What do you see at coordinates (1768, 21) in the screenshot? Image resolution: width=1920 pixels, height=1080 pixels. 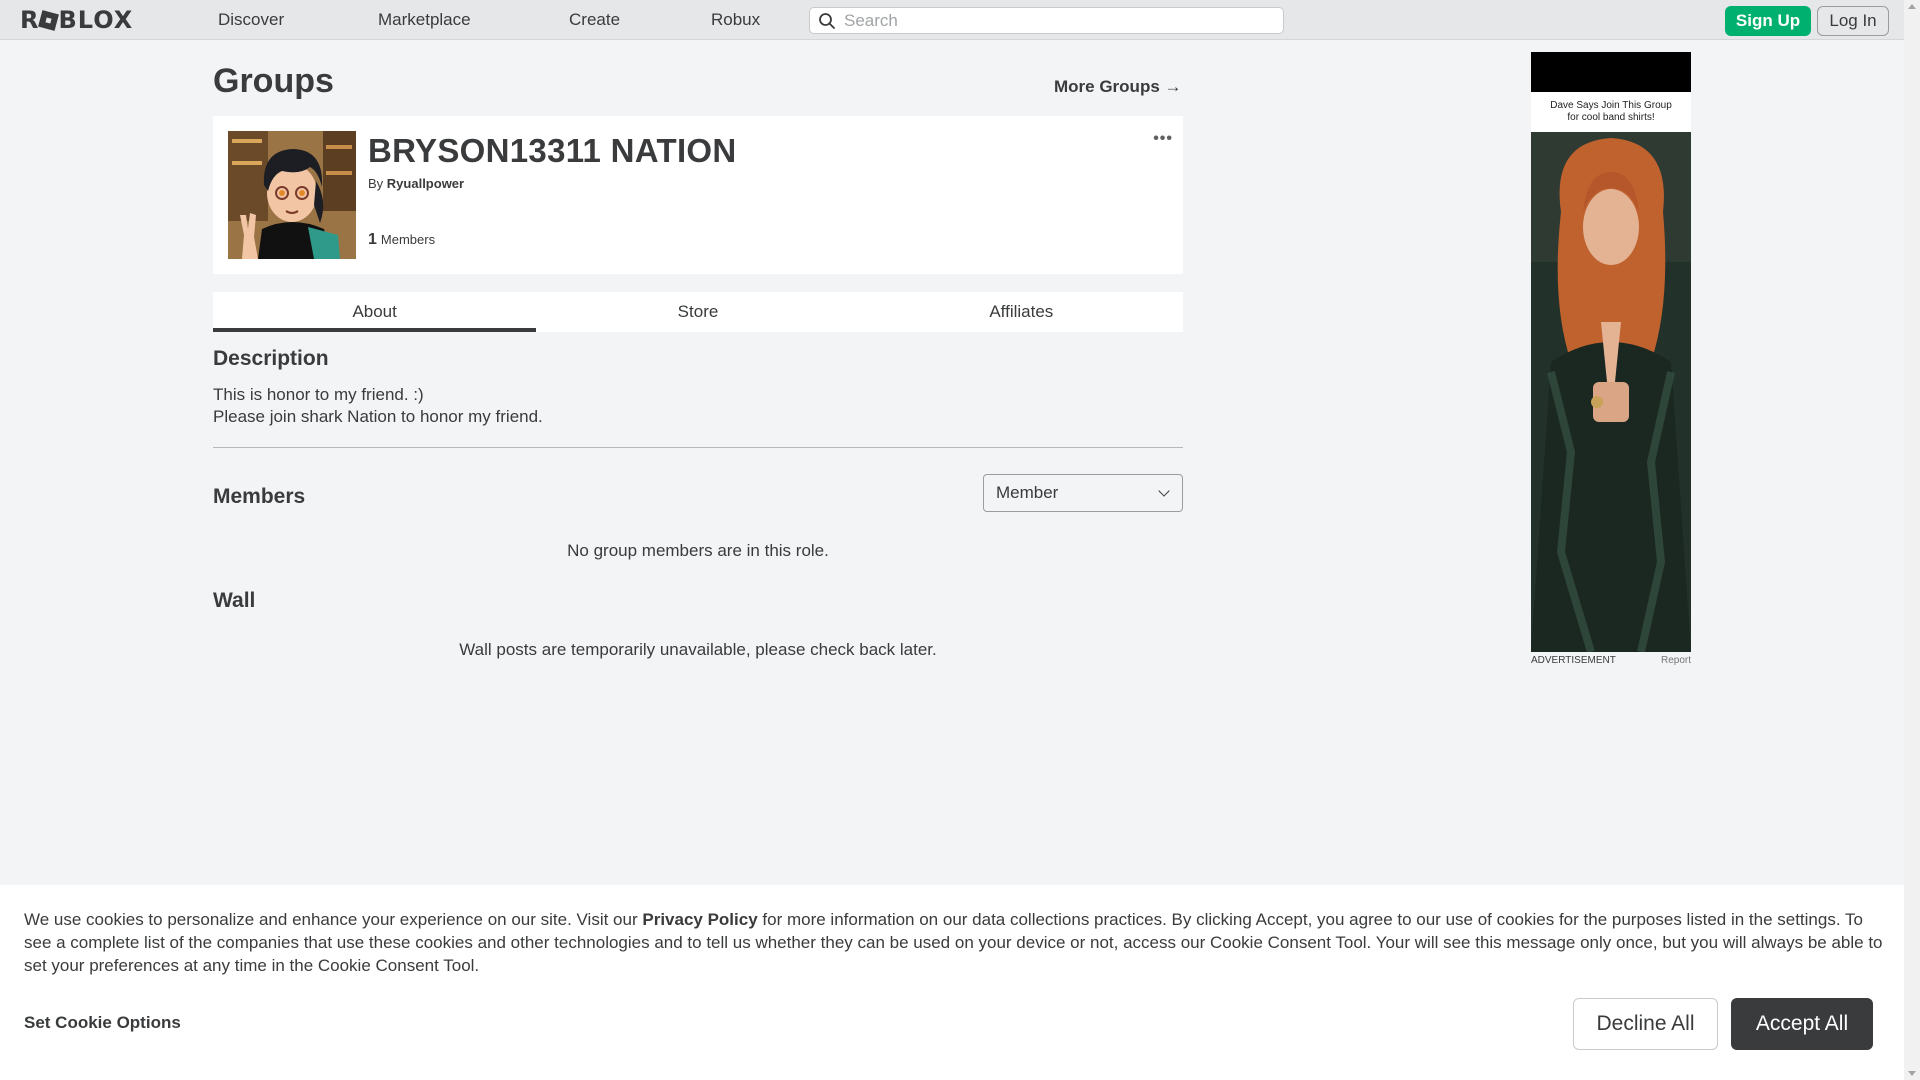 I see `sign-up-button: Sign Up` at bounding box center [1768, 21].